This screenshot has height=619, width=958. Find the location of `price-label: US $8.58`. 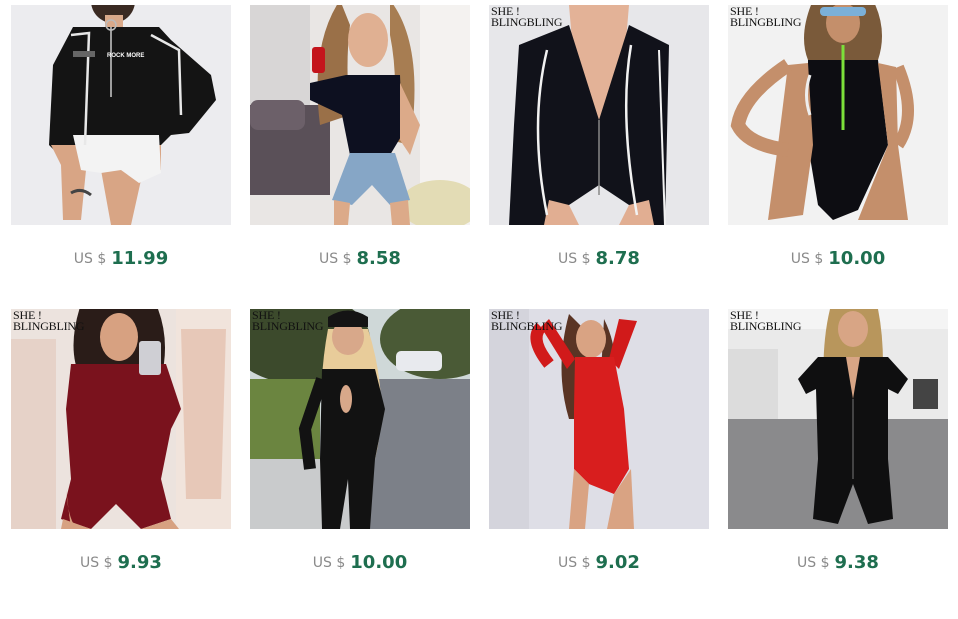

price-label: US $8.58 is located at coordinates (360, 258).